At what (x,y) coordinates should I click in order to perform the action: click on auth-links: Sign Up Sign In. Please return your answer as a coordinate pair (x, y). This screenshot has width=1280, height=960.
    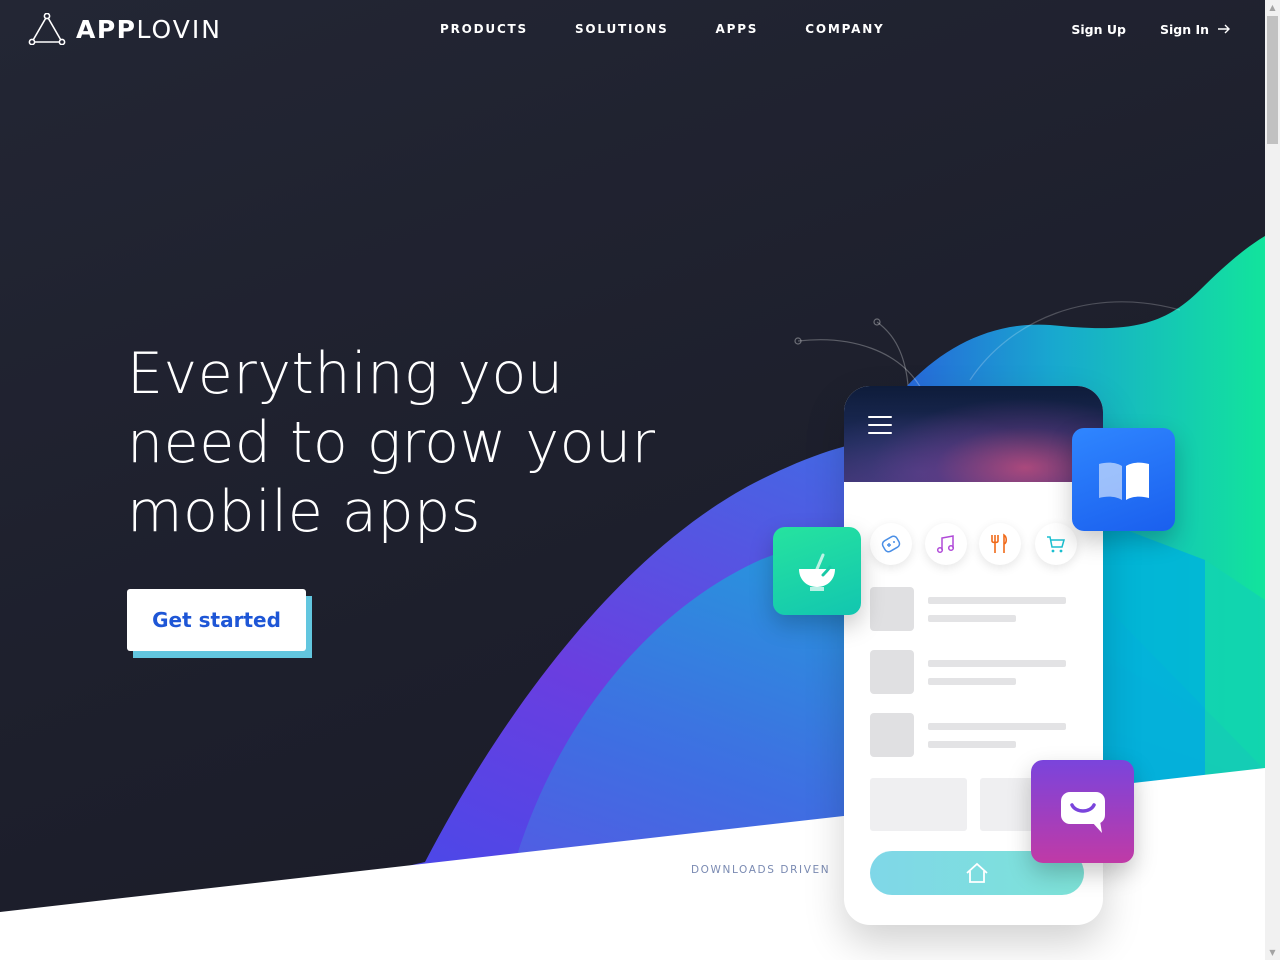
    Looking at the image, I should click on (1151, 29).